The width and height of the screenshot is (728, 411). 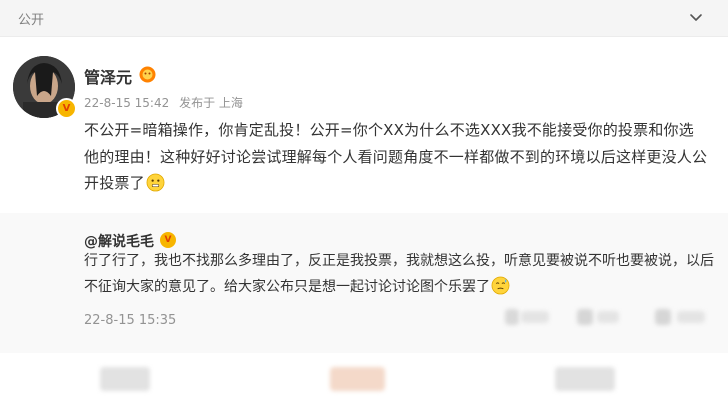 I want to click on forward-button, so click(x=125, y=379).